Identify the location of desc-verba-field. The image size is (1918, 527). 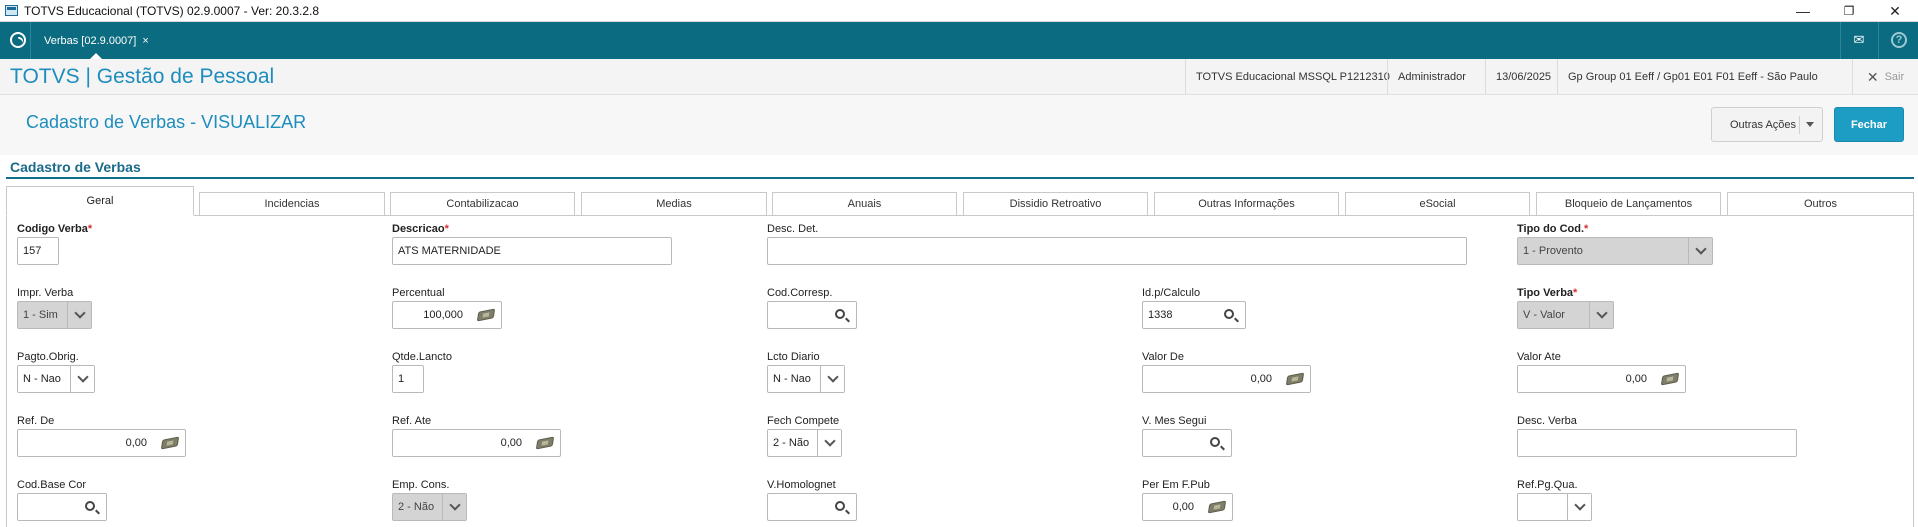
(1657, 443).